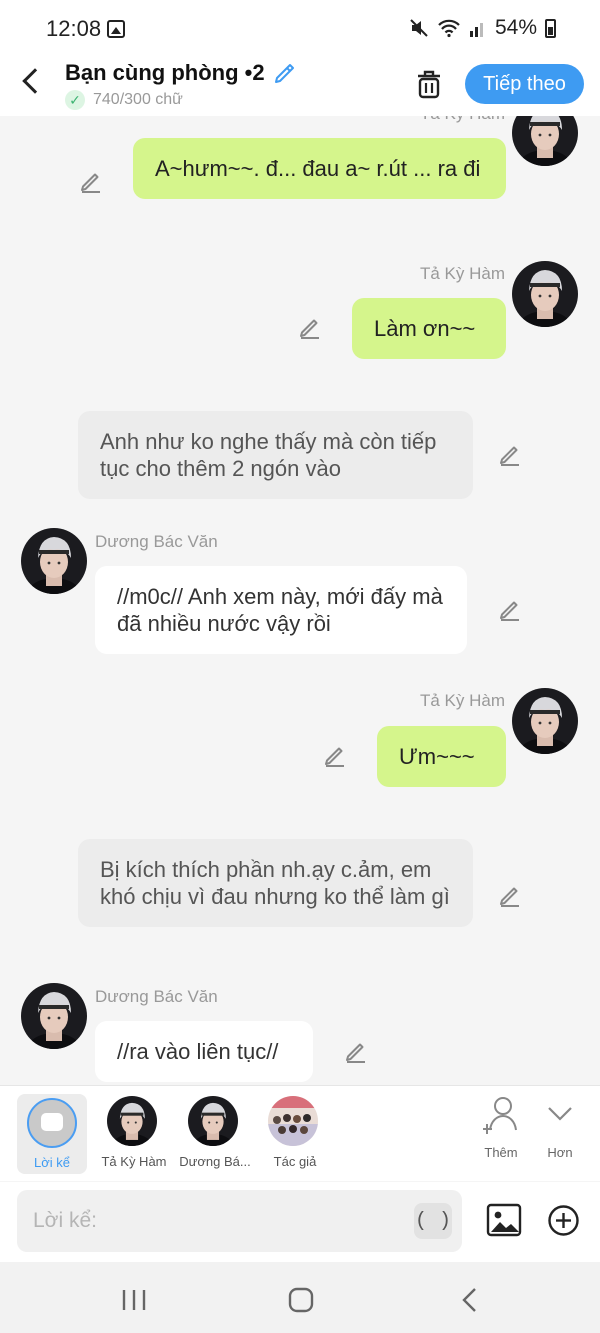 The image size is (600, 1333). Describe the element at coordinates (419, 28) in the screenshot. I see `mute-icon` at that location.